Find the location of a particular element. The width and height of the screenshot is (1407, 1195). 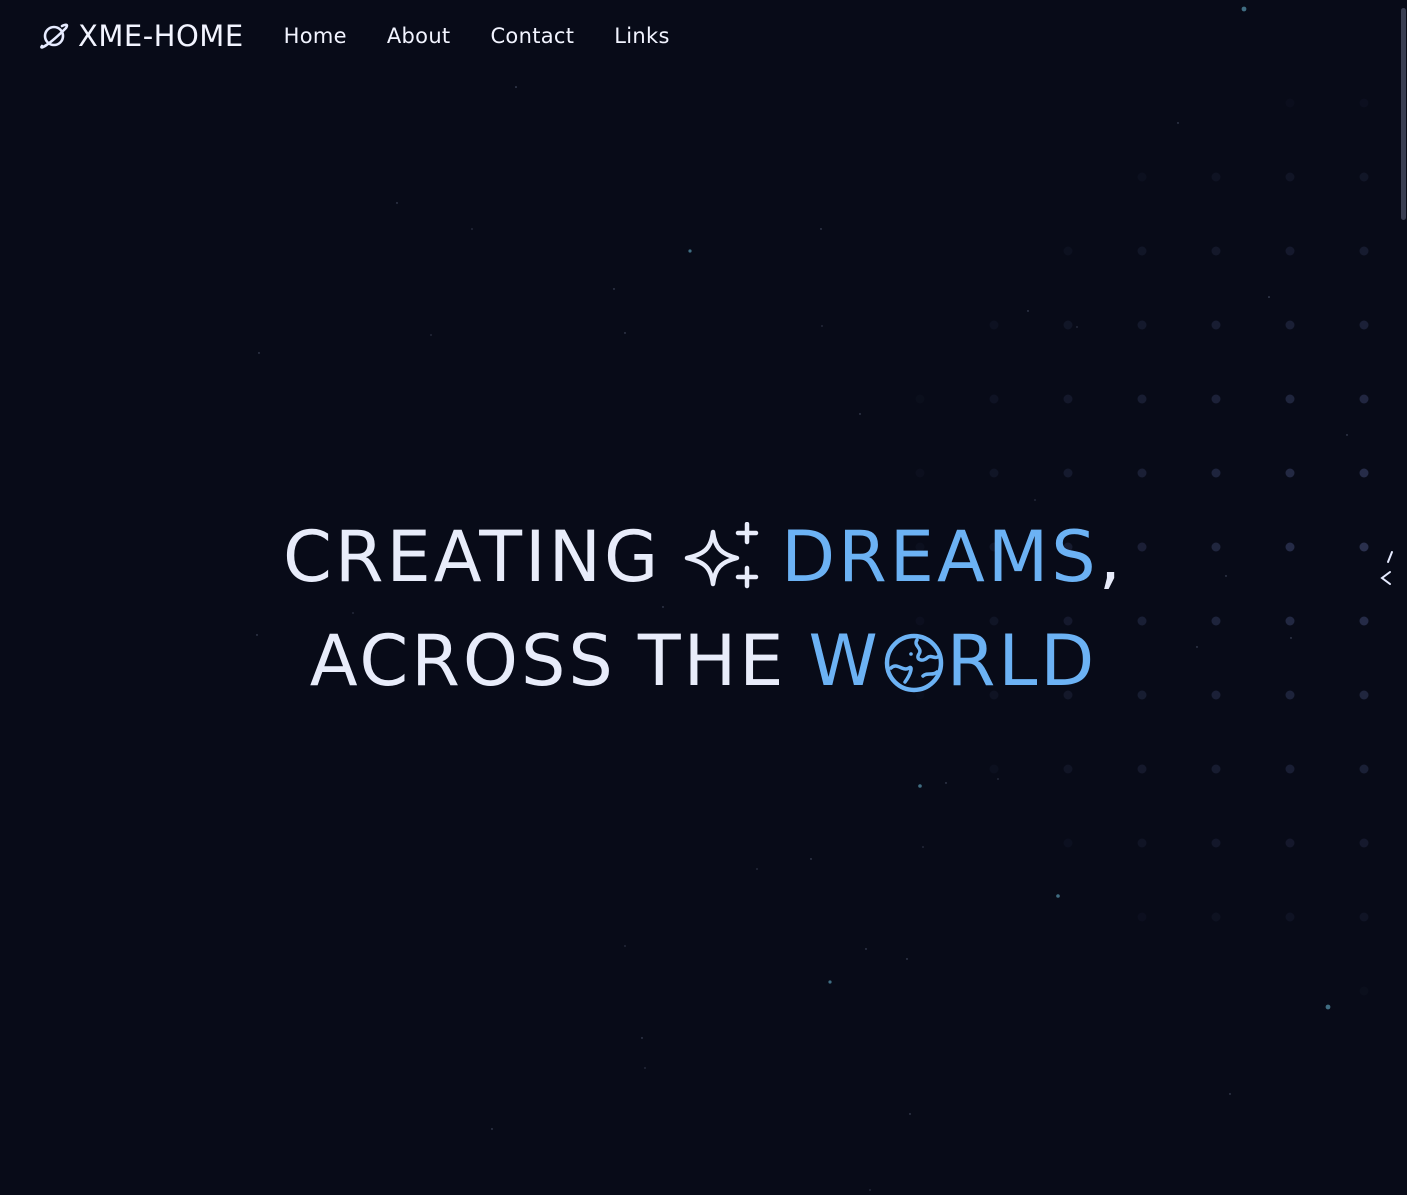

hero-word-creating: CREATING is located at coordinates (472, 557).